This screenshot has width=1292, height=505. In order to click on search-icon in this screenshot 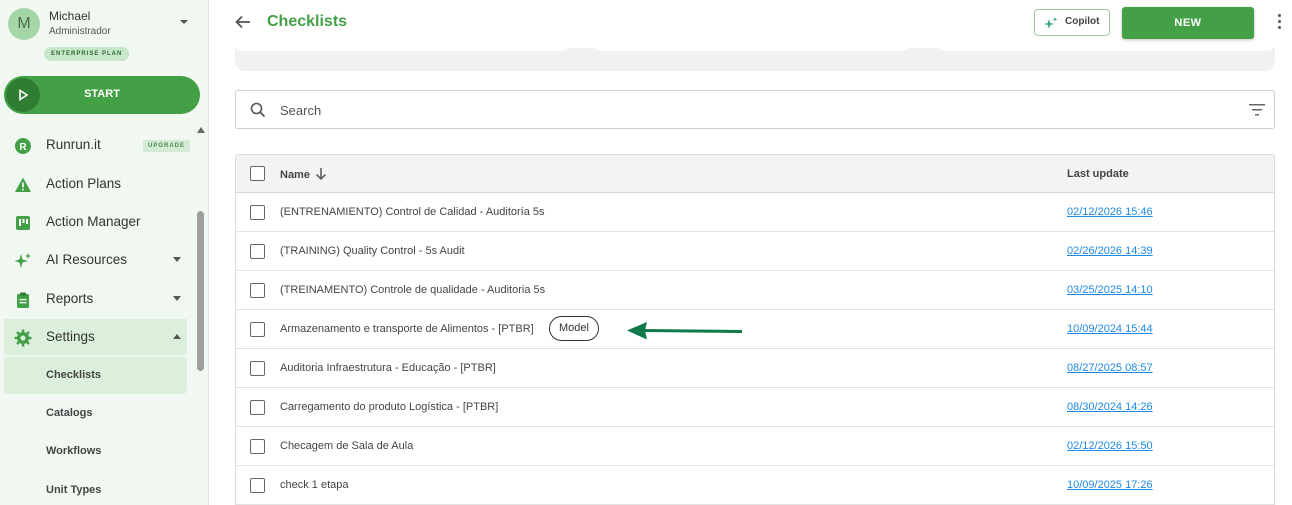, I will do `click(258, 110)`.